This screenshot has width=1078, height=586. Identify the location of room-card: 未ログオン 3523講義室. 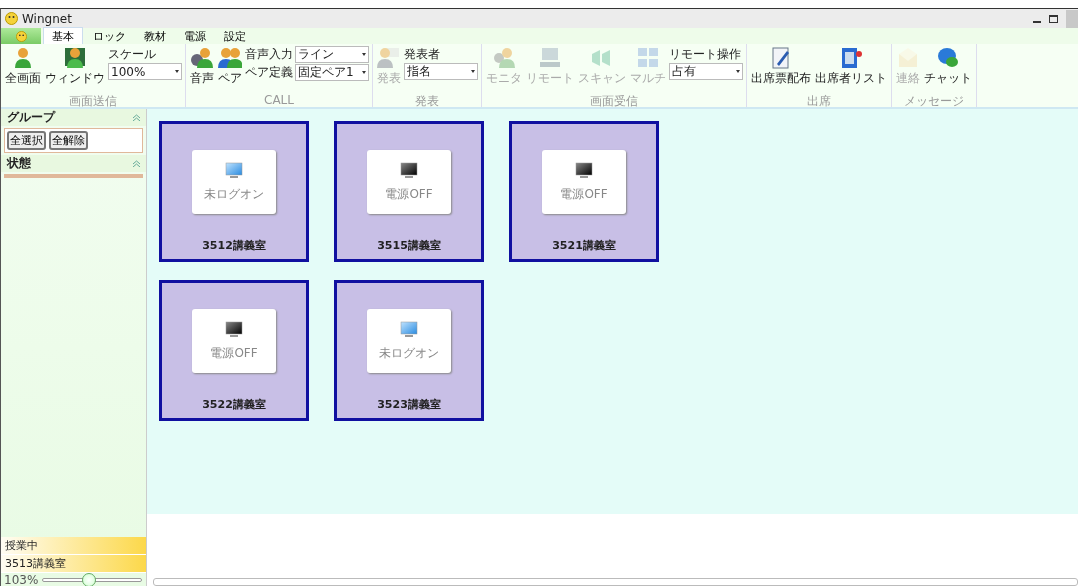
(409, 350).